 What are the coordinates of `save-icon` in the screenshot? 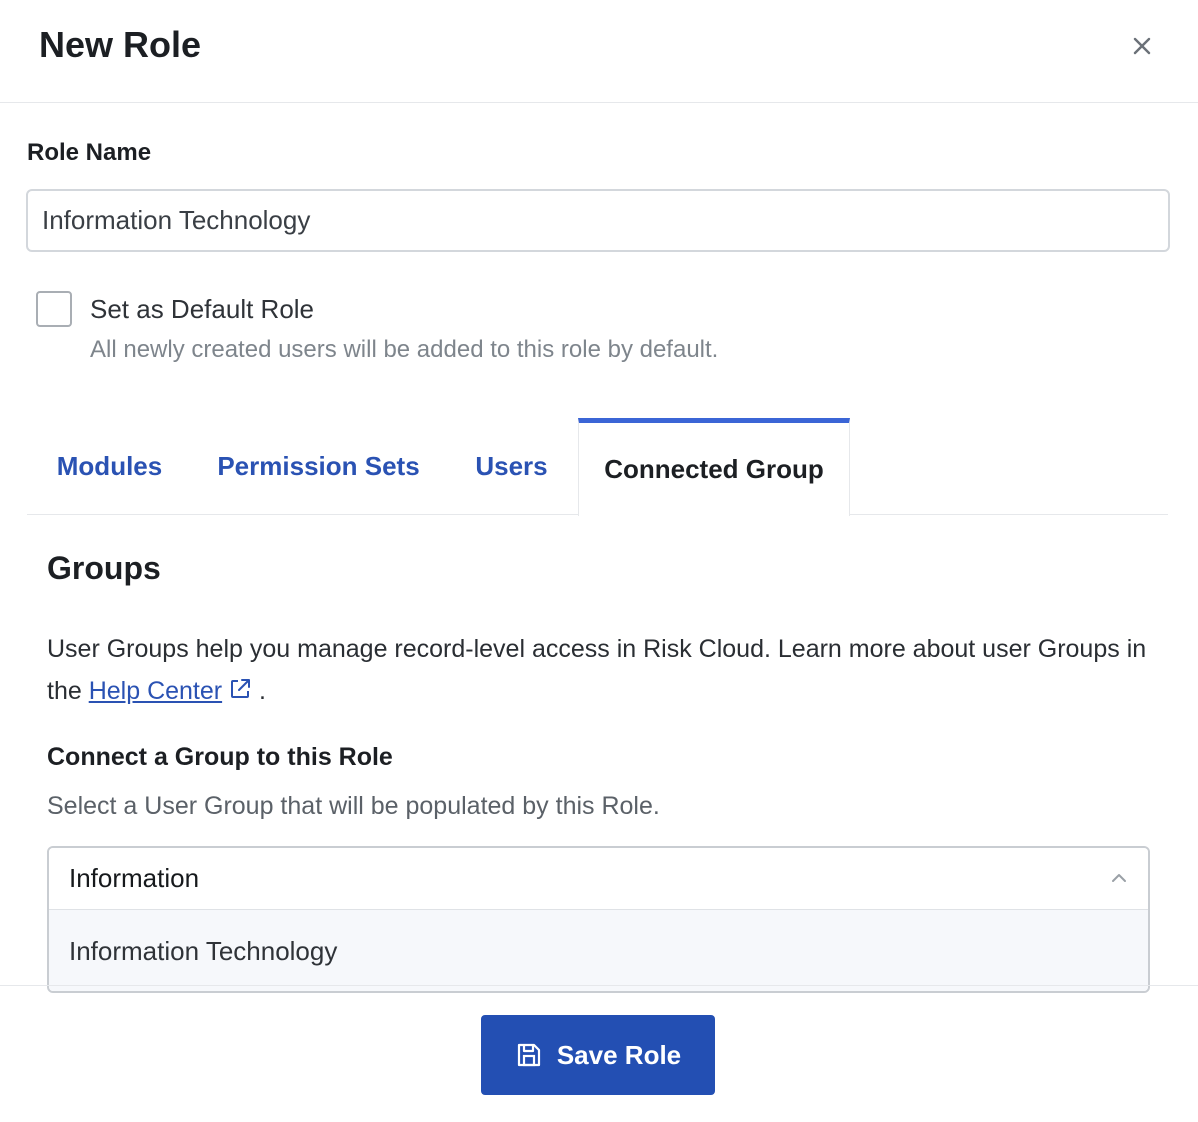 It's located at (528, 1055).